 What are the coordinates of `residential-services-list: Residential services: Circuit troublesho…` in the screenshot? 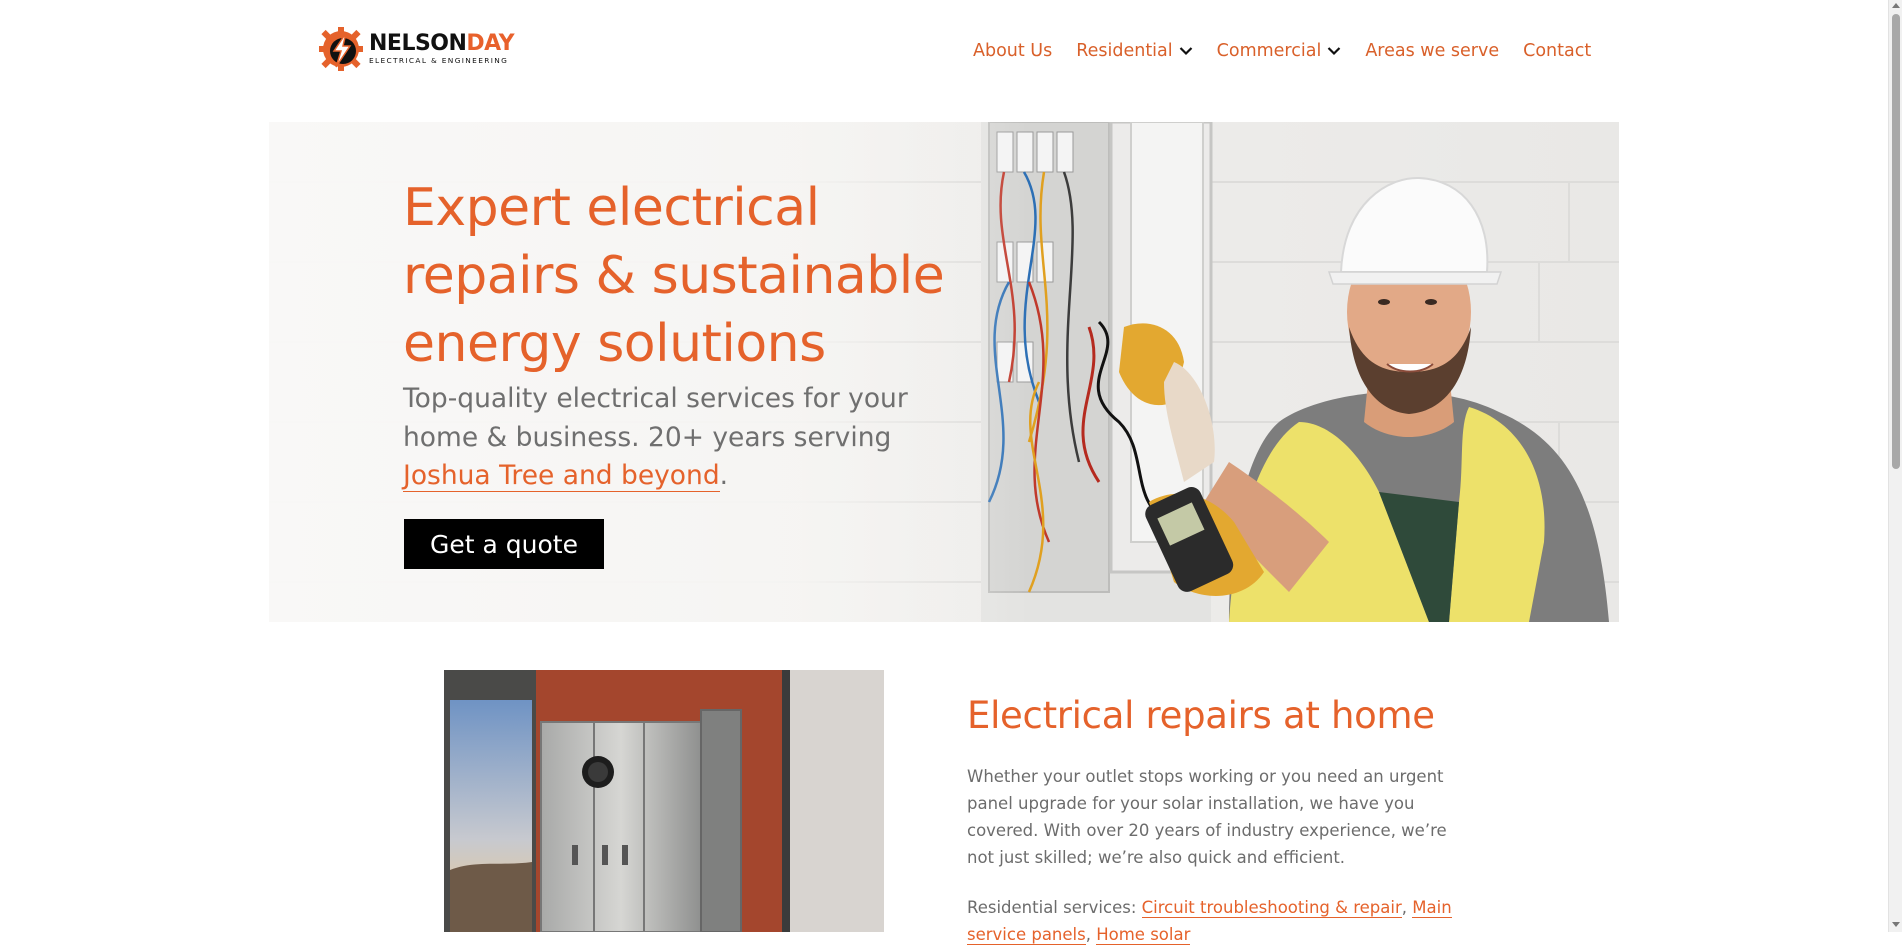 It's located at (1212, 921).